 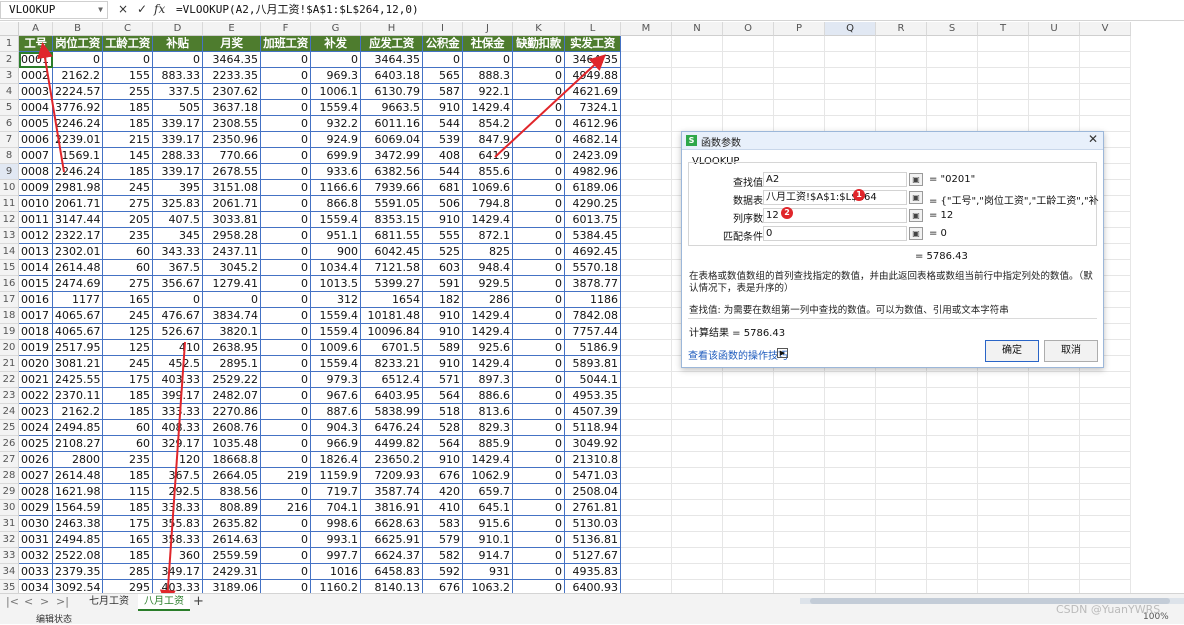 What do you see at coordinates (78, 29) in the screenshot?
I see `column-header-b: B` at bounding box center [78, 29].